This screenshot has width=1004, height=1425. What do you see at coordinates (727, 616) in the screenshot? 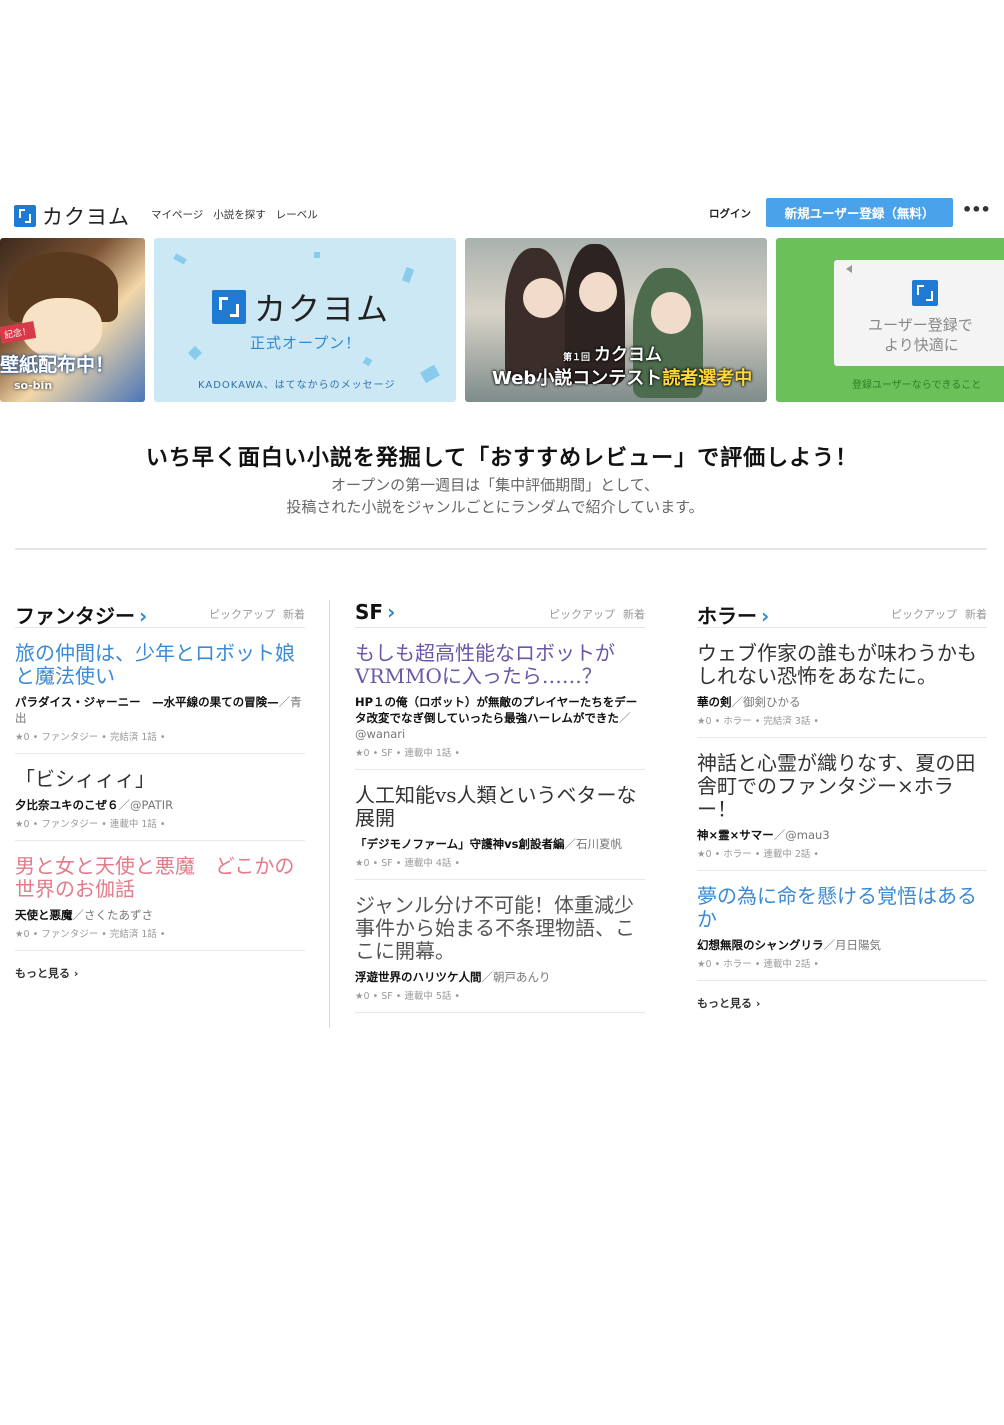
I see `genre-title-text: ホラー` at bounding box center [727, 616].